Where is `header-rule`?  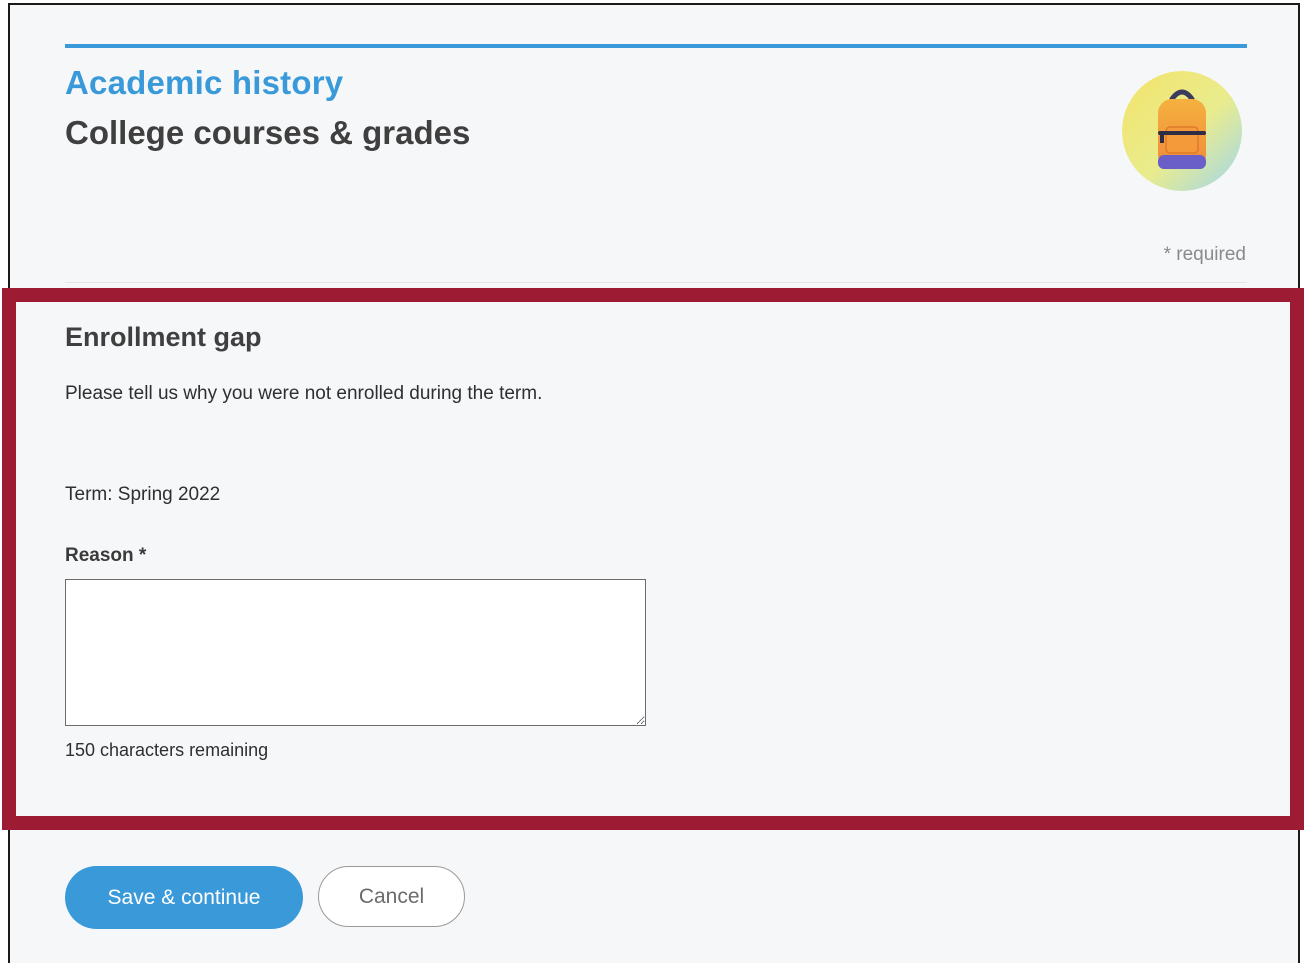 header-rule is located at coordinates (656, 46).